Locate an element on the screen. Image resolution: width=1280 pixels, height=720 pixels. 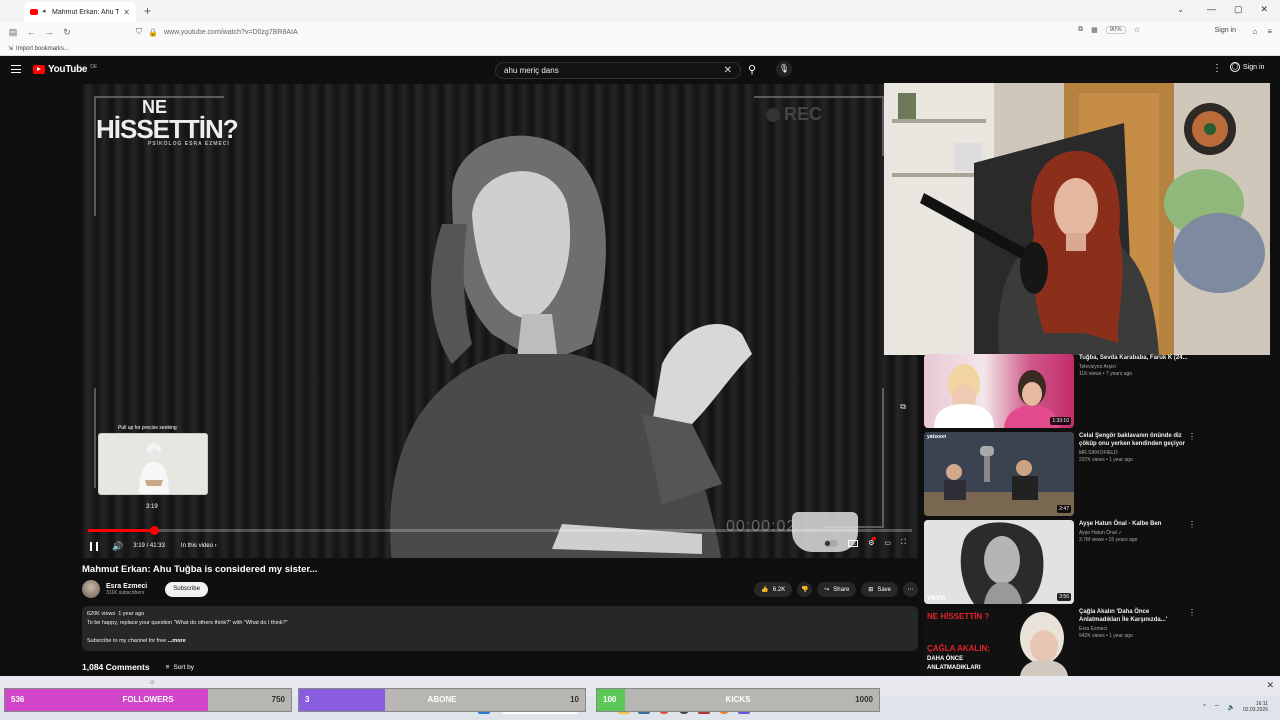
thumbnail-heading: NE HİSSETTİN ? is located at coordinates (958, 616).